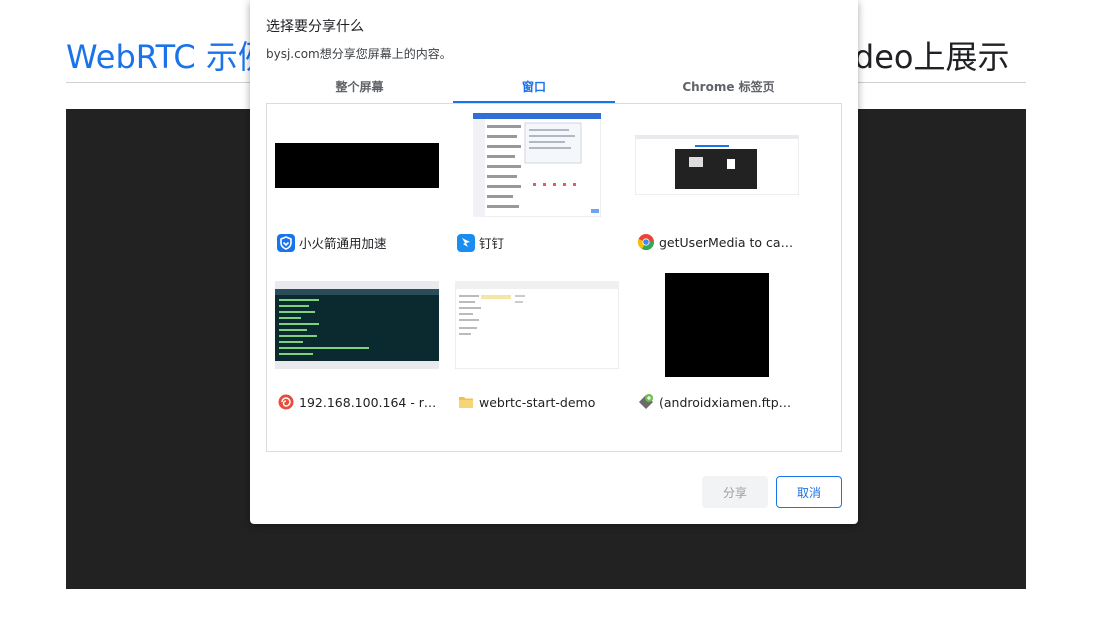 The image size is (1120, 620). I want to click on shell-icon, so click(286, 402).